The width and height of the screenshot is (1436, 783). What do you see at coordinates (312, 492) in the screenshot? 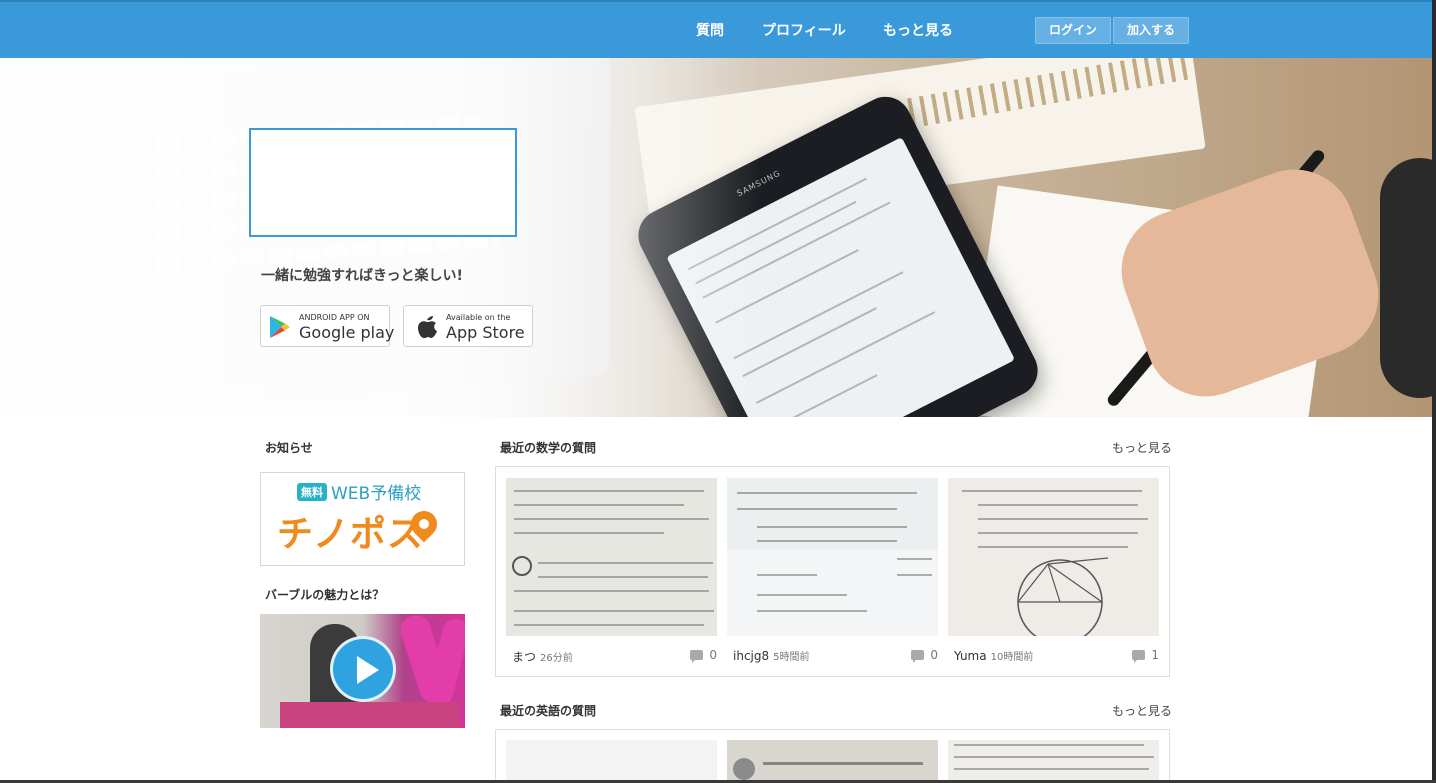
I see `banner-free-badge: 無料` at bounding box center [312, 492].